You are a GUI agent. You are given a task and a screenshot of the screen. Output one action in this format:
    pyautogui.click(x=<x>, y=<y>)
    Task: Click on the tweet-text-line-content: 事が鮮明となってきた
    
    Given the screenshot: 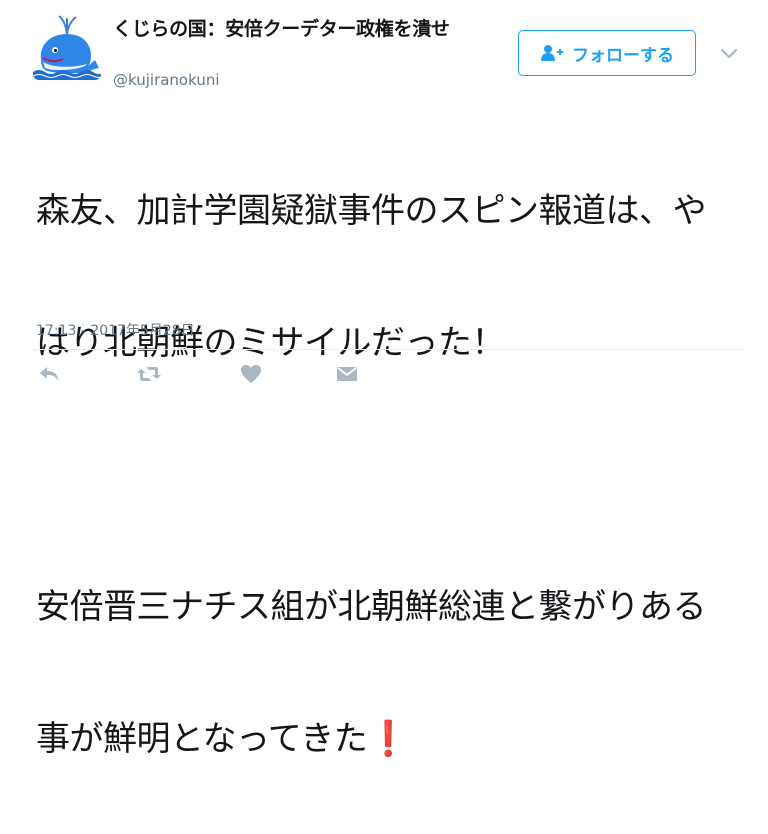 What is the action you would take?
    pyautogui.click(x=202, y=739)
    